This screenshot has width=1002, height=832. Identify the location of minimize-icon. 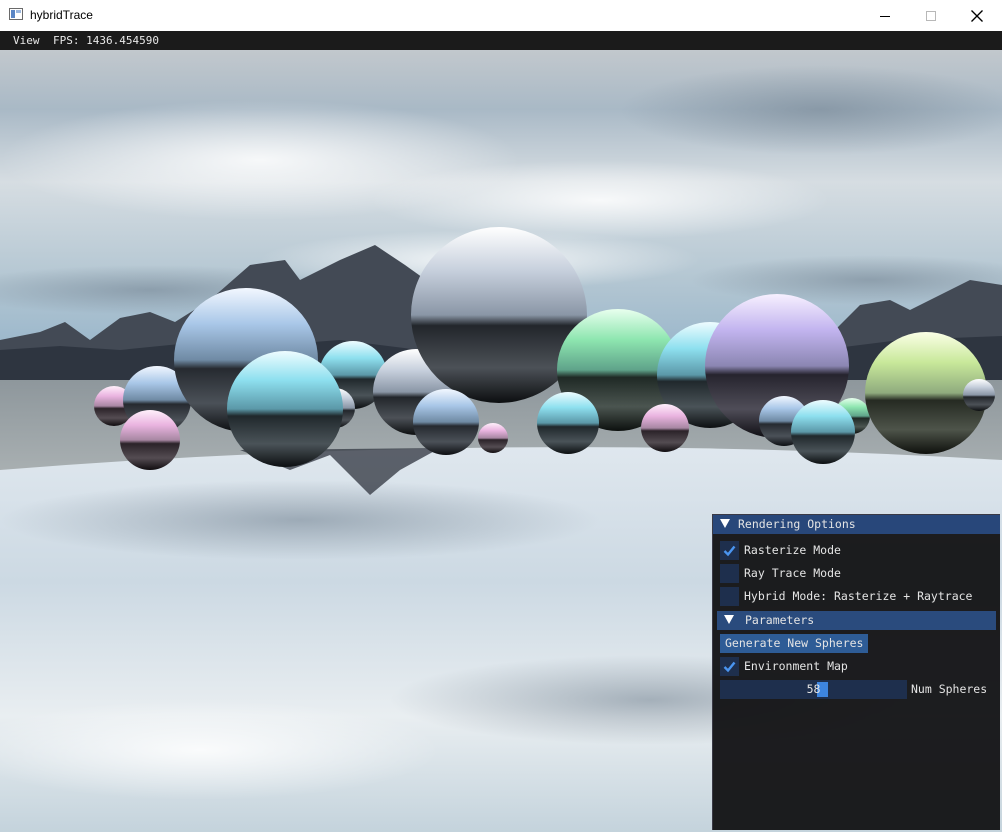
(885, 16).